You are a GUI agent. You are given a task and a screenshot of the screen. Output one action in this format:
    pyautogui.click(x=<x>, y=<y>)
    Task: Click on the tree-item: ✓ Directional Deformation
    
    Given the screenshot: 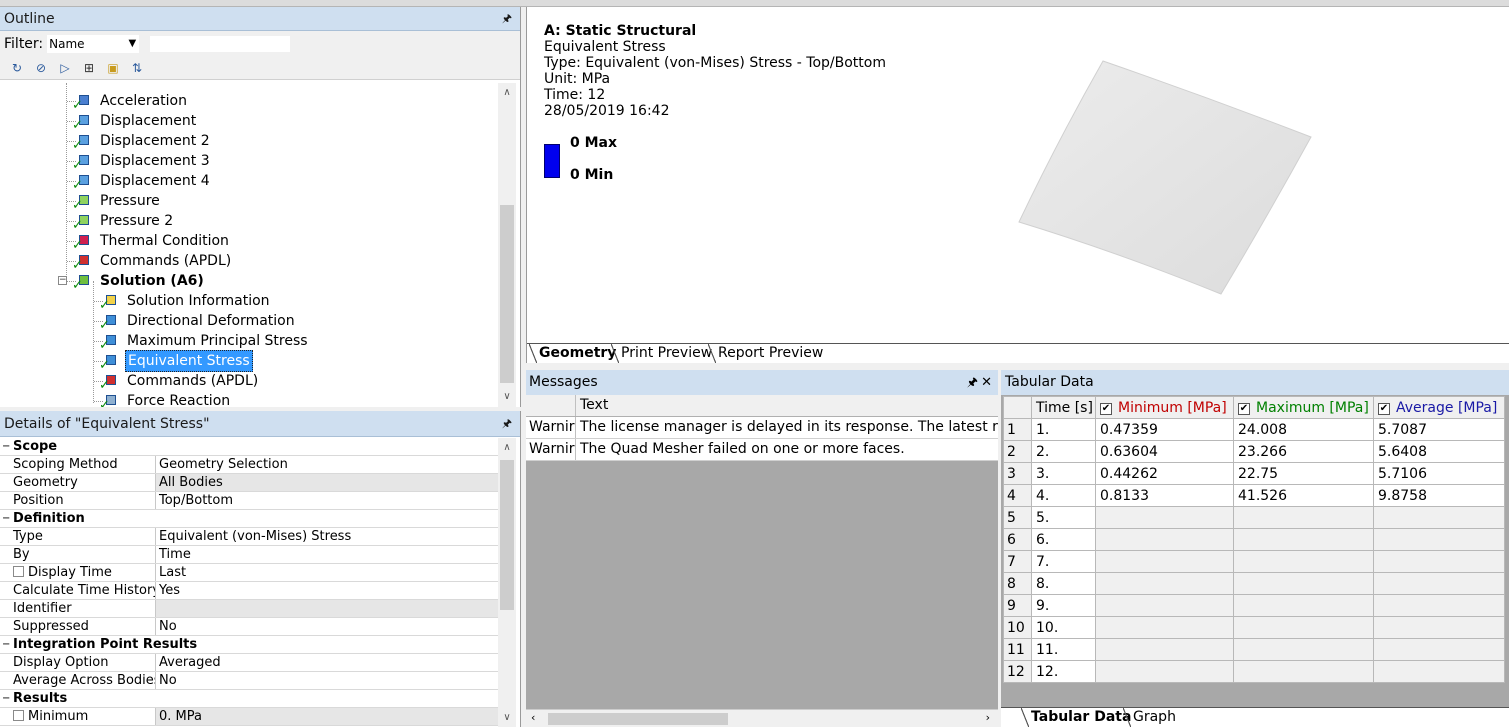 What is the action you would take?
    pyautogui.click(x=198, y=321)
    